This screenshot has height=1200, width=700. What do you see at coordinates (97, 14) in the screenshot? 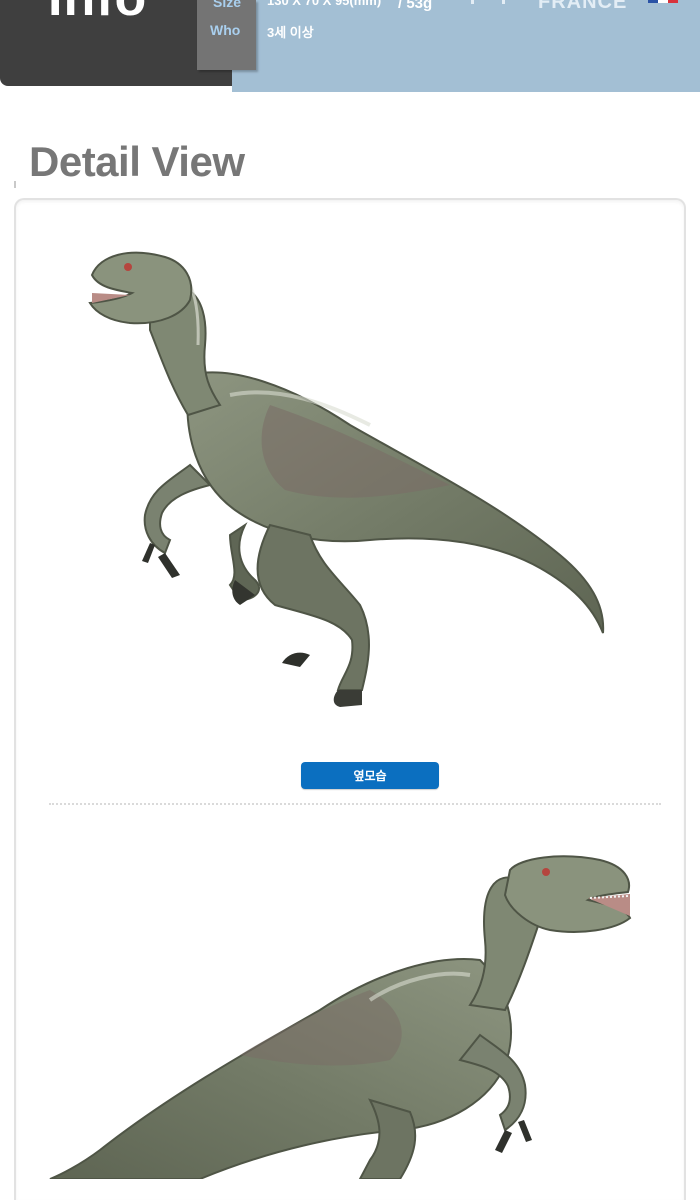
I see `info-title: Info` at bounding box center [97, 14].